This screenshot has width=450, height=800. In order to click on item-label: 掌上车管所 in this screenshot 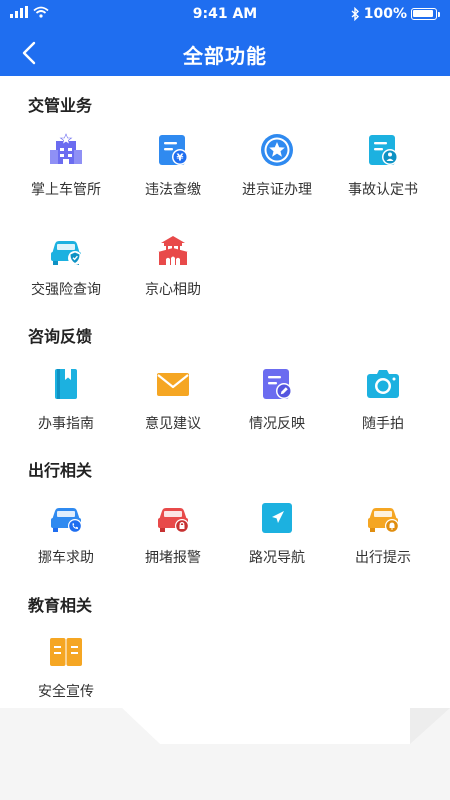, I will do `click(66, 190)`.